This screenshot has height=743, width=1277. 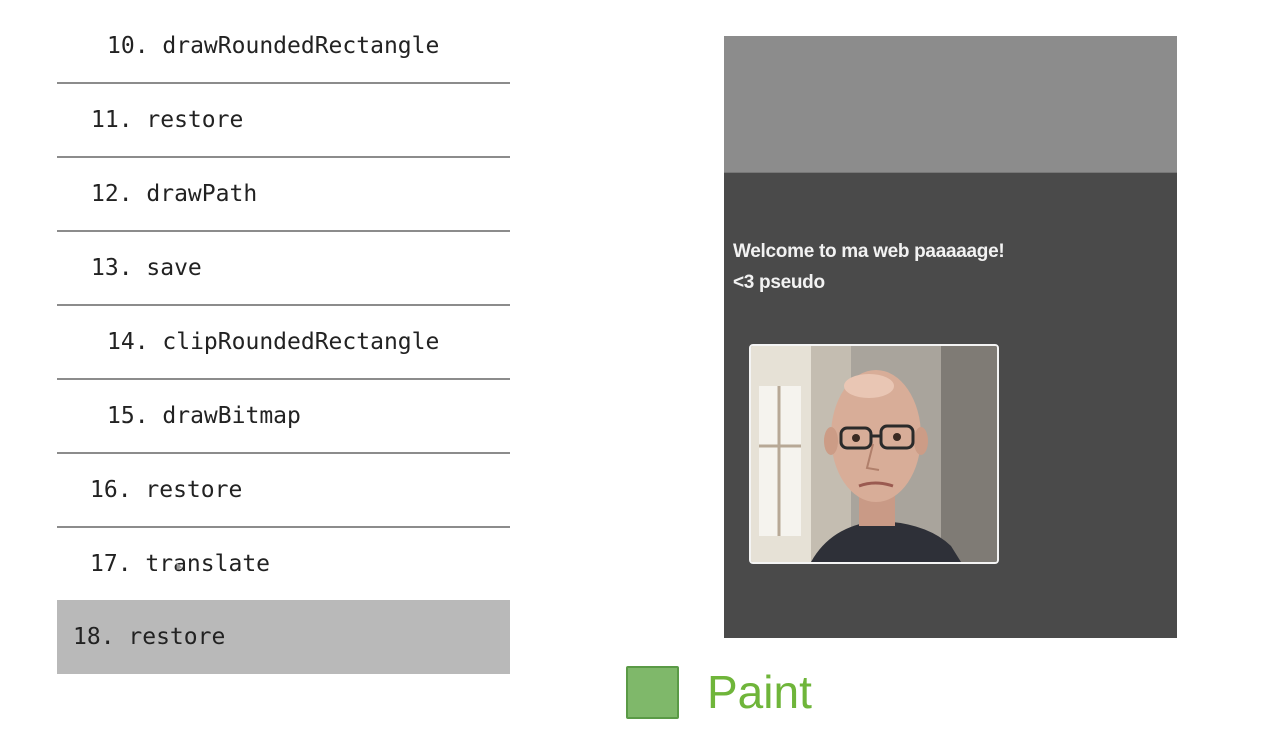 I want to click on command-item-11: 11. restore, so click(x=283, y=121).